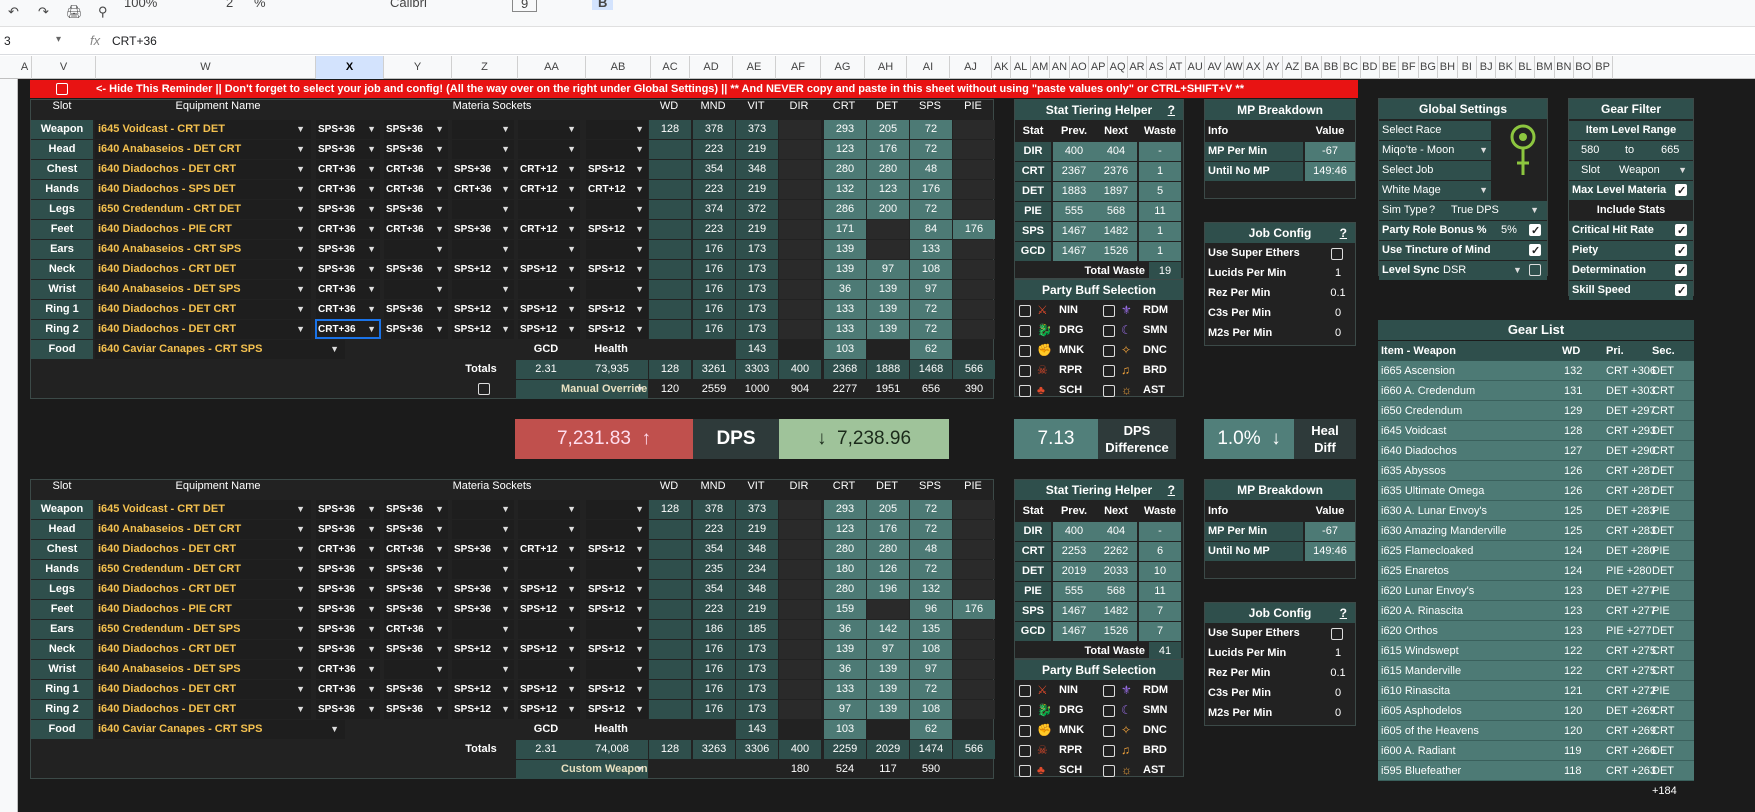 The image size is (1755, 812). Describe the element at coordinates (754, 67) in the screenshot. I see `column-header: AE` at that location.